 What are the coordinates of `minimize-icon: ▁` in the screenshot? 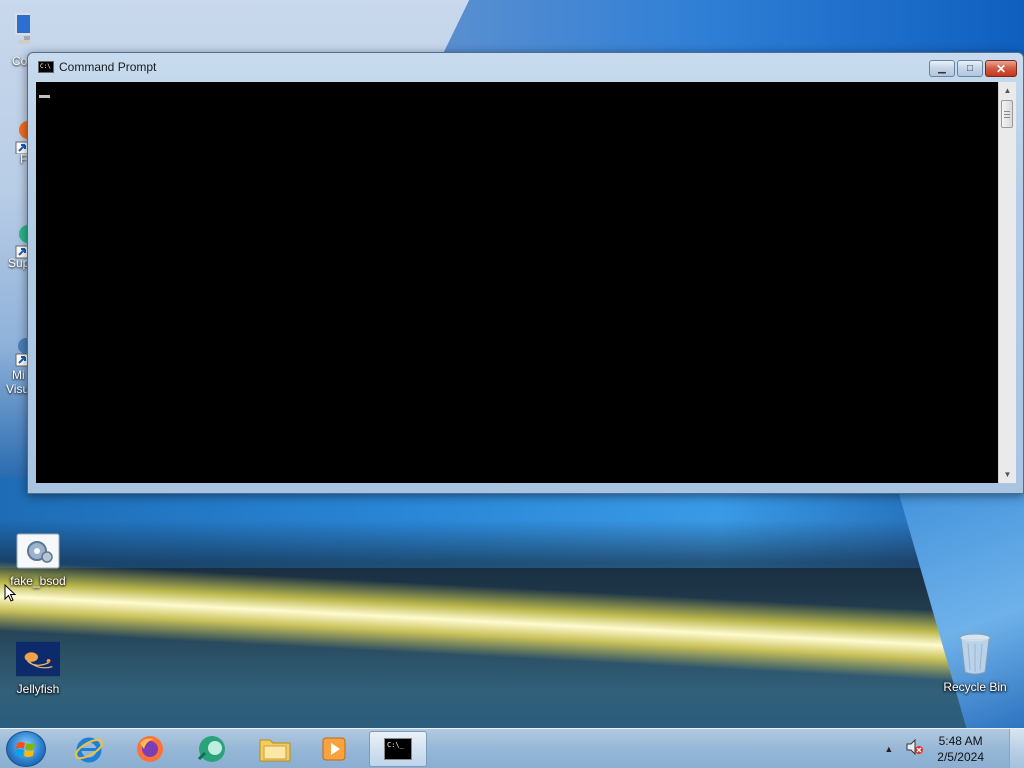 It's located at (942, 68).